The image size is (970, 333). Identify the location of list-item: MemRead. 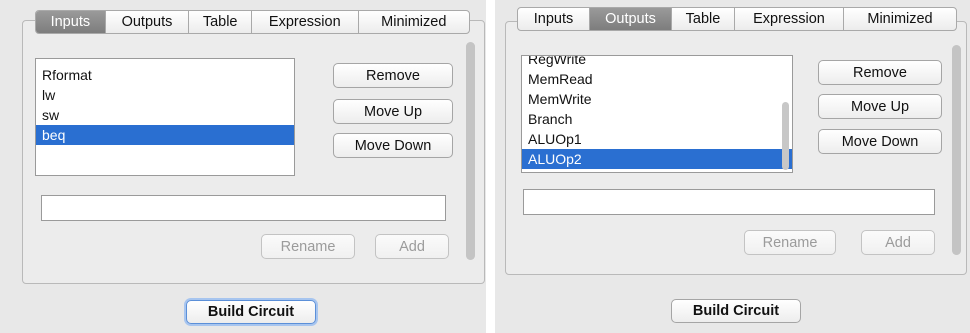
(657, 79).